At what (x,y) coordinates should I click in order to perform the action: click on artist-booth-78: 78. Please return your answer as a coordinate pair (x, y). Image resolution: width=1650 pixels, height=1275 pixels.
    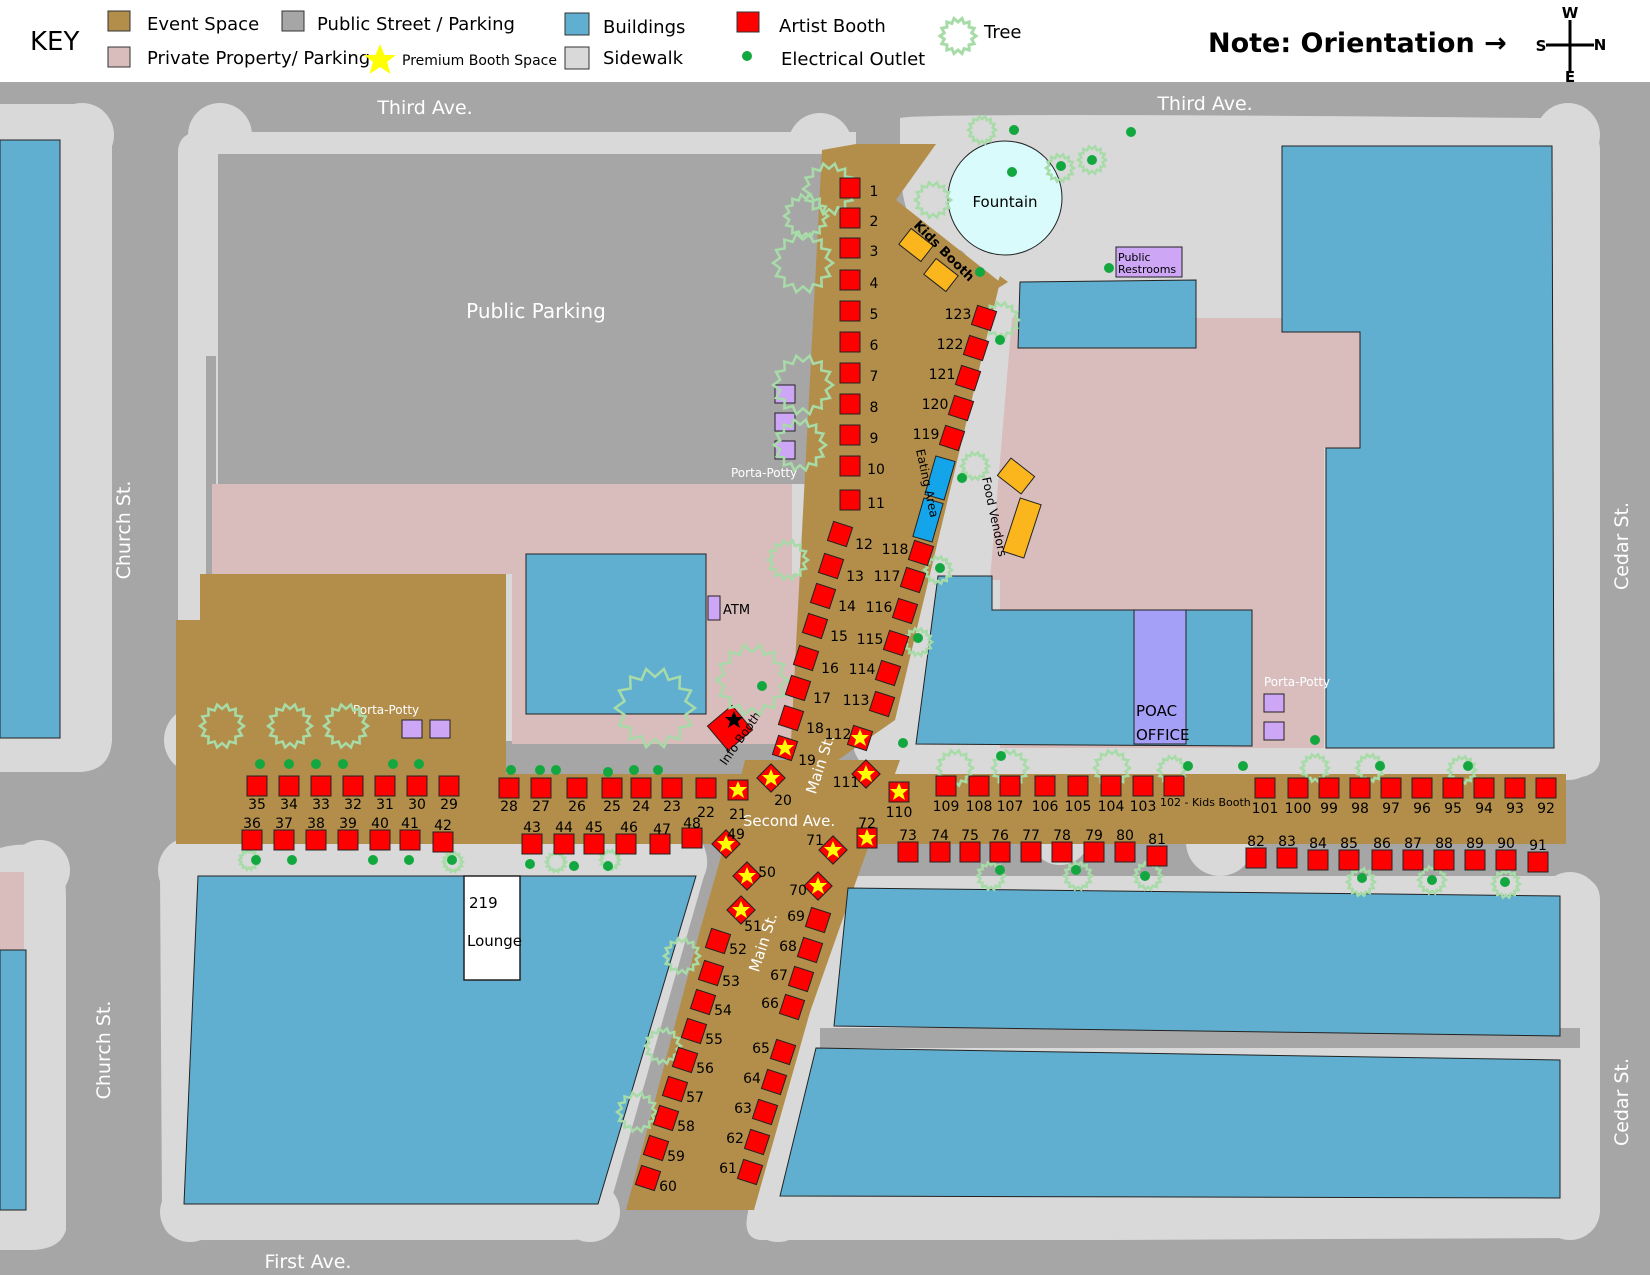
    Looking at the image, I should click on (1062, 845).